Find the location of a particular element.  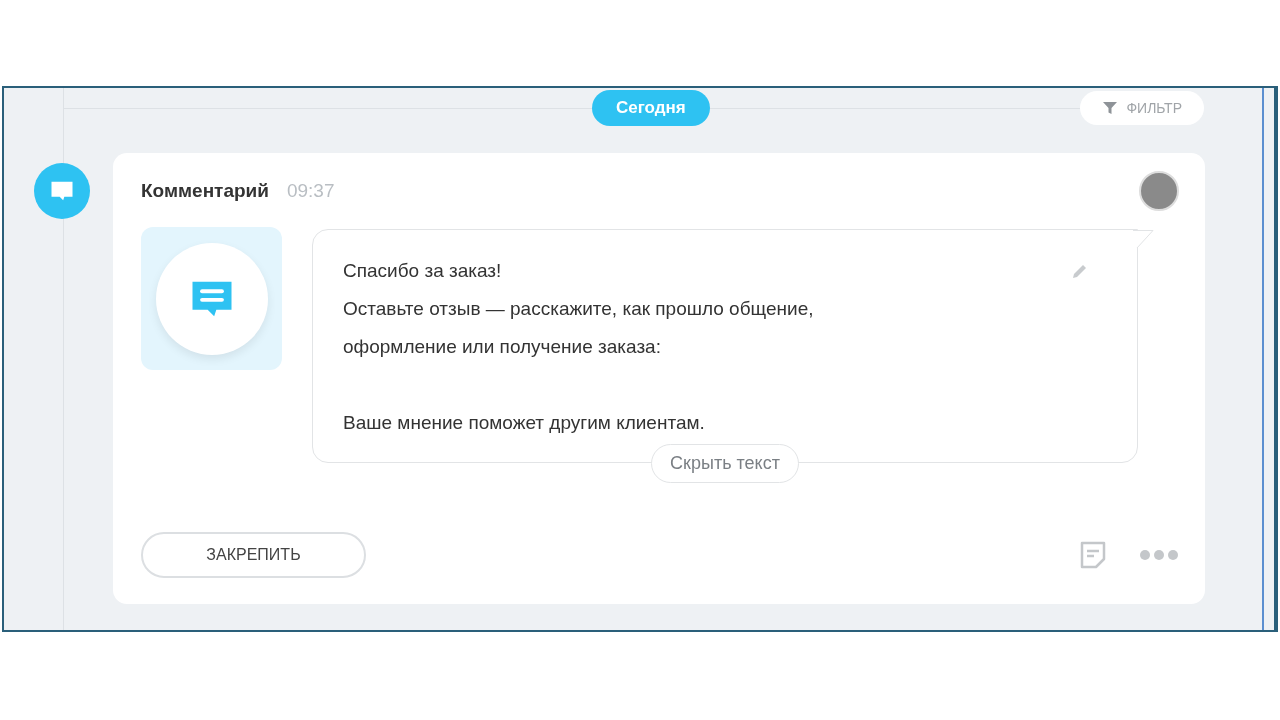

message-text: Ваше мнение поможет другим клиентам. is located at coordinates (524, 423).